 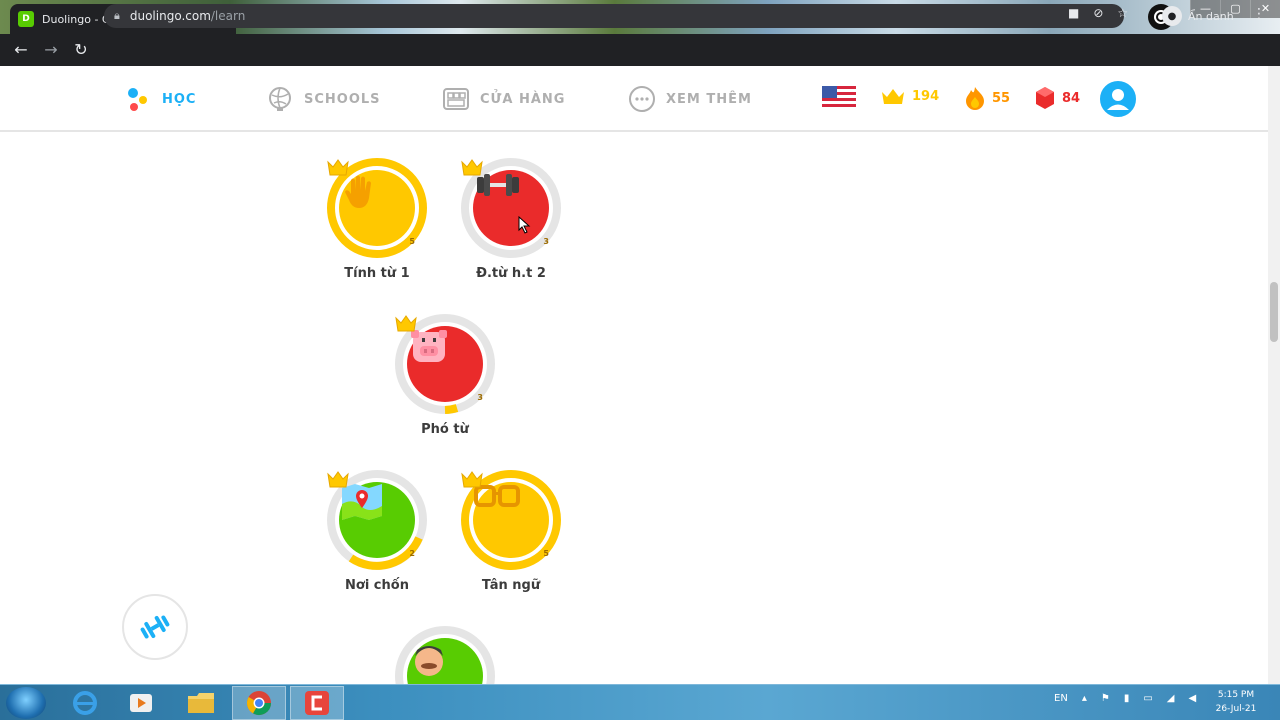 I want to click on map-icon, so click(x=362, y=502).